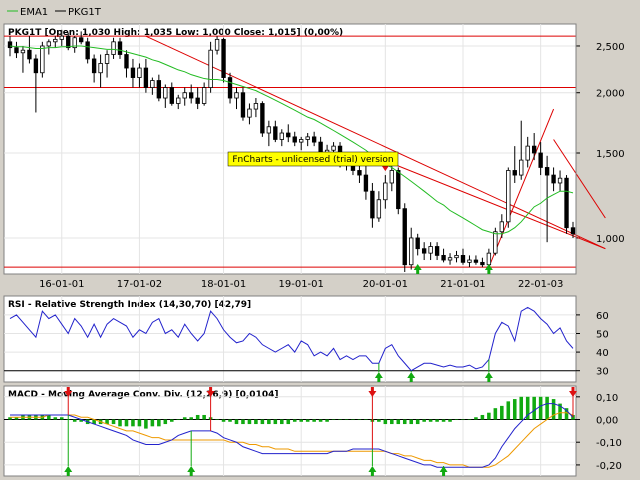 This screenshot has height=480, width=640. Describe the element at coordinates (609, 443) in the screenshot. I see `macd-tick-label: -0,10` at that location.